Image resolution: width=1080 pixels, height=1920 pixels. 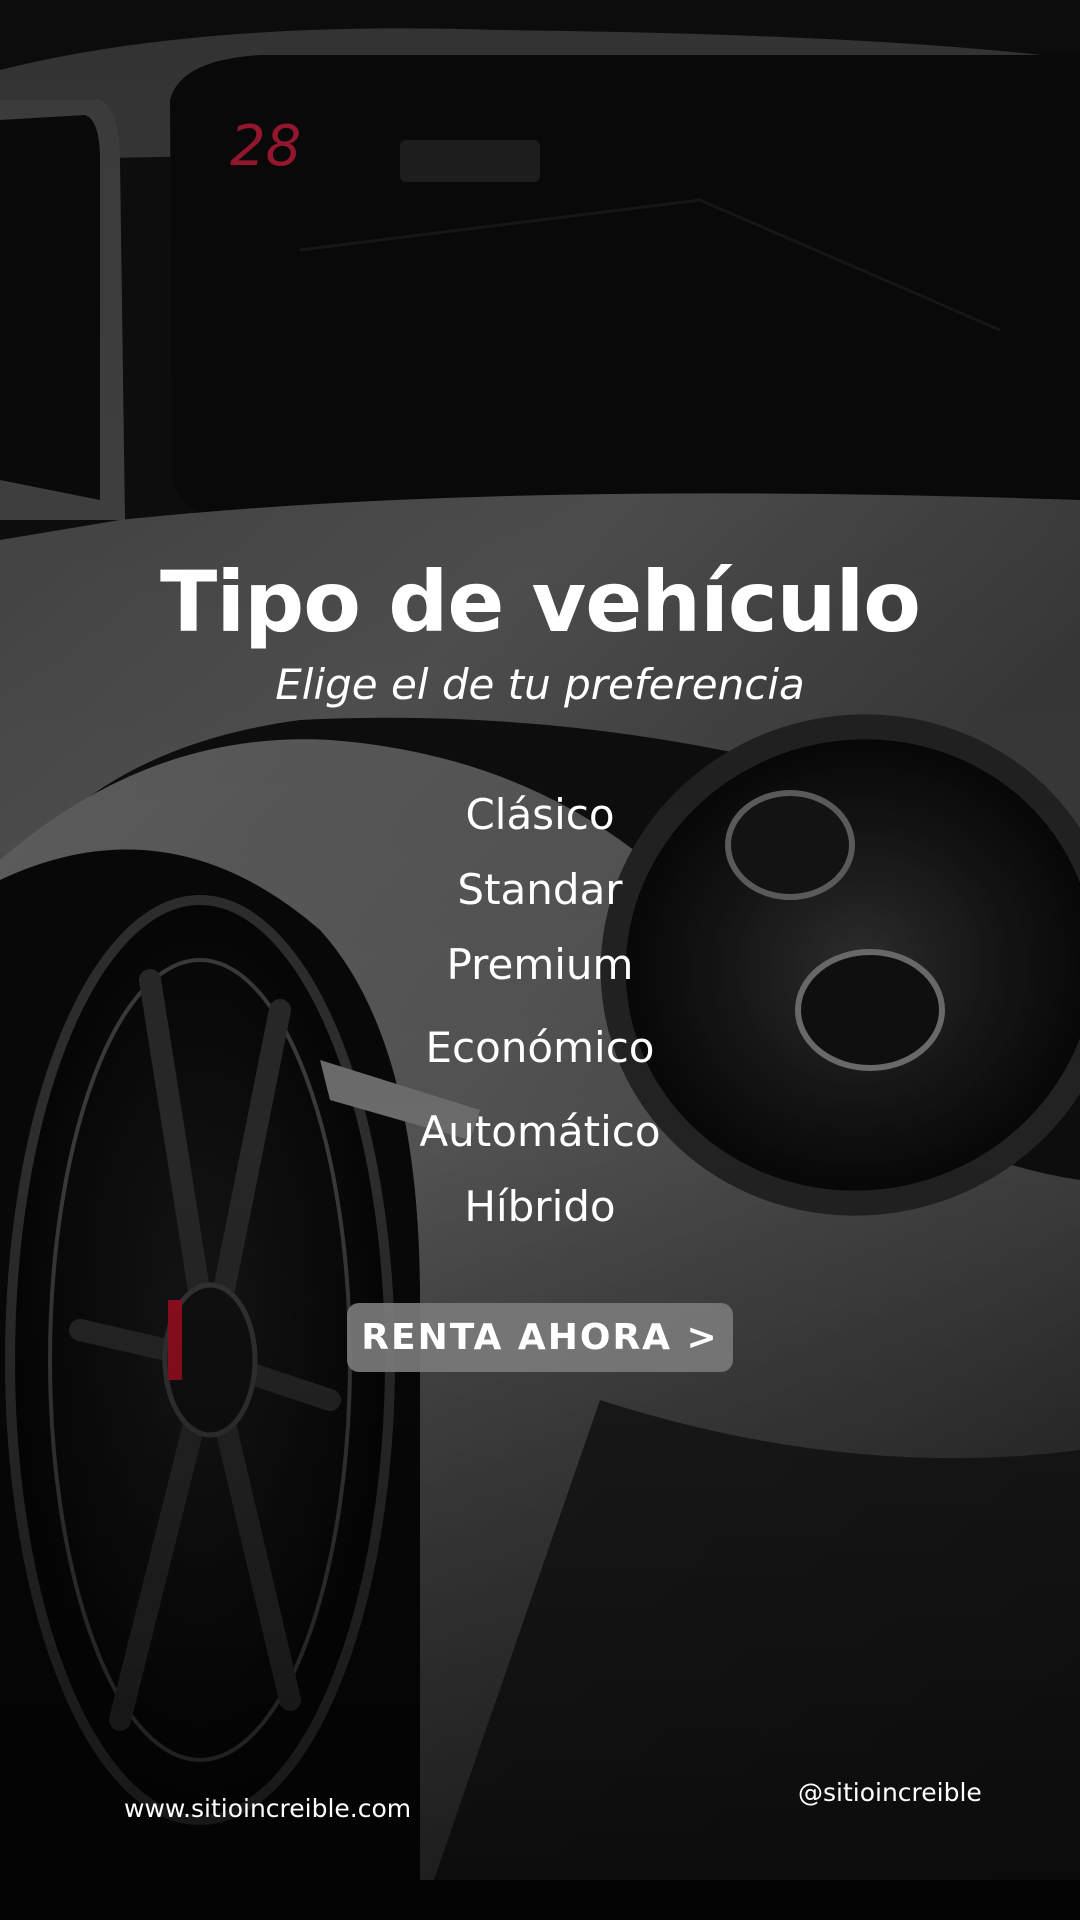 What do you see at coordinates (540, 1132) in the screenshot?
I see `vehicle-option-automatico: Automático` at bounding box center [540, 1132].